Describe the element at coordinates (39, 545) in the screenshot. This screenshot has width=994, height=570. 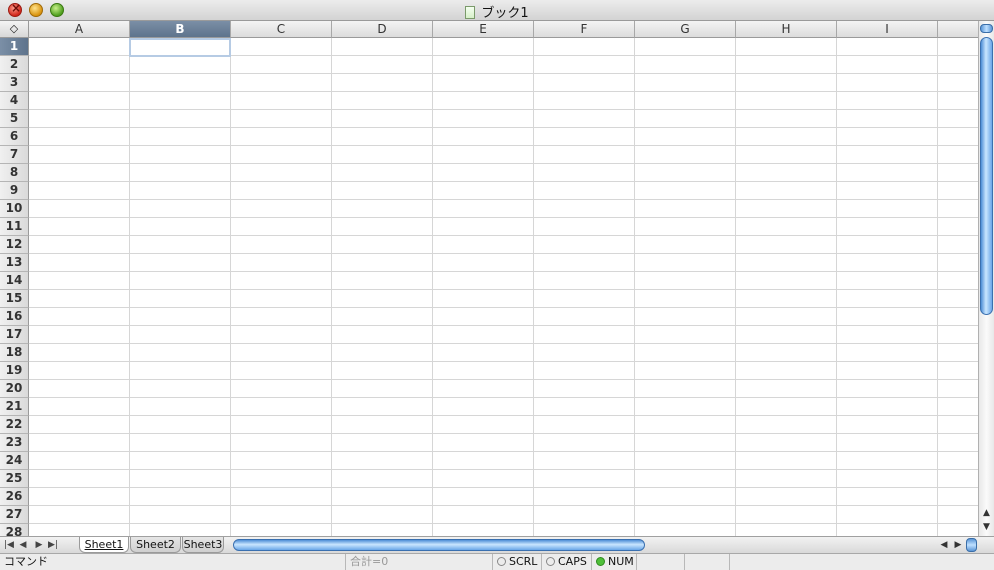
I see `next-sheet-icon: ▶` at that location.